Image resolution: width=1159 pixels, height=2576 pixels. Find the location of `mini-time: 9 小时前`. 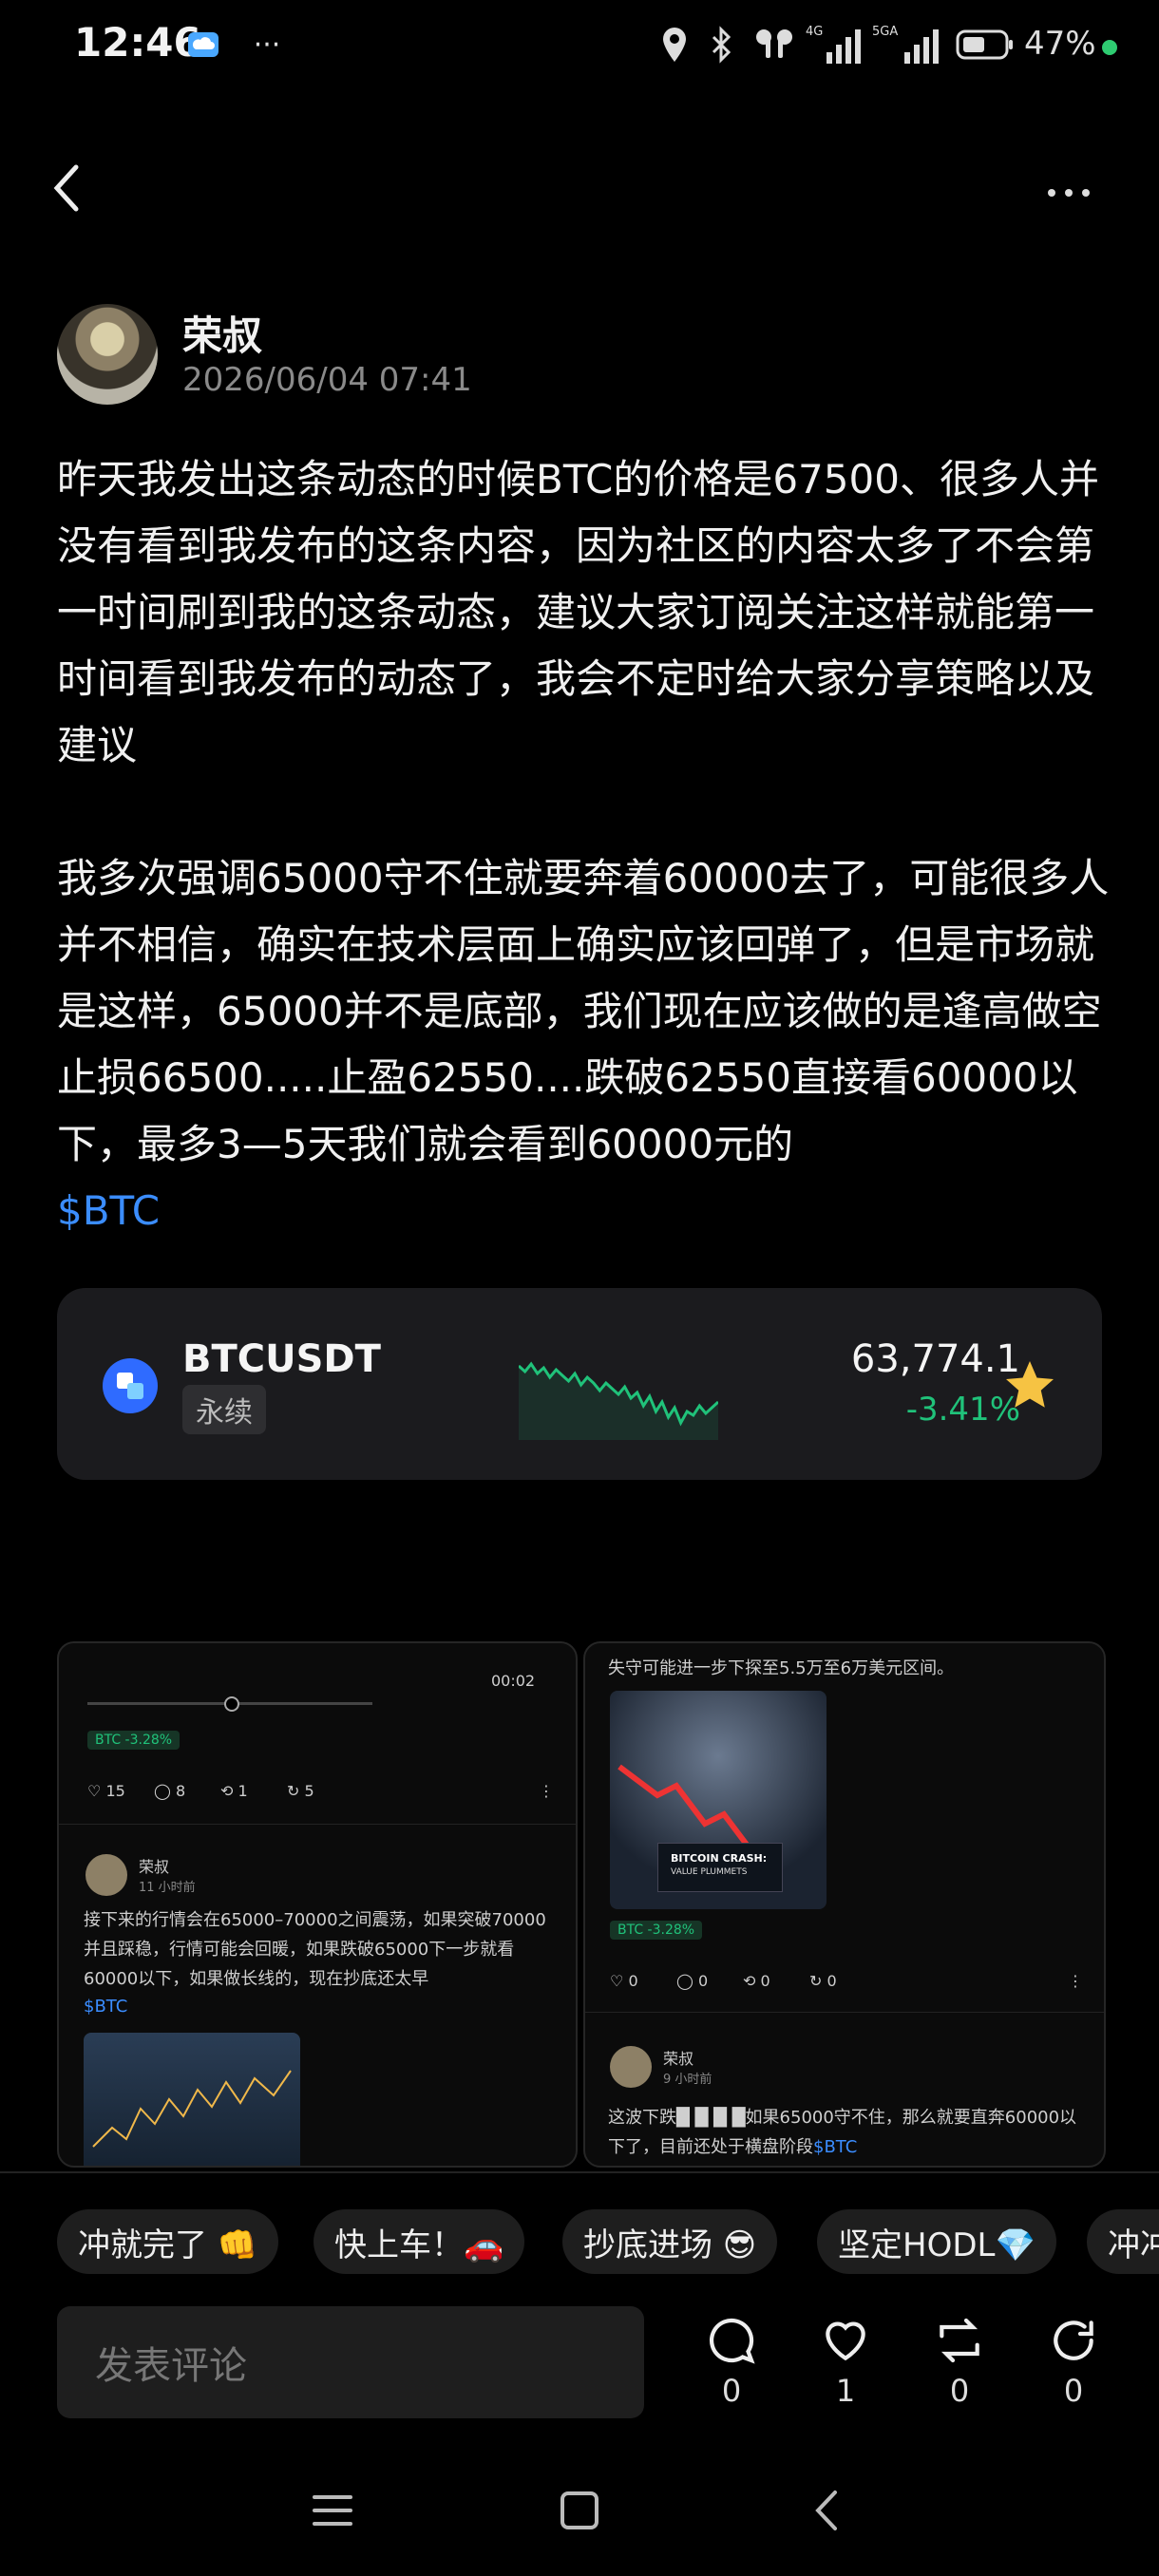

mini-time: 9 小时前 is located at coordinates (687, 2080).